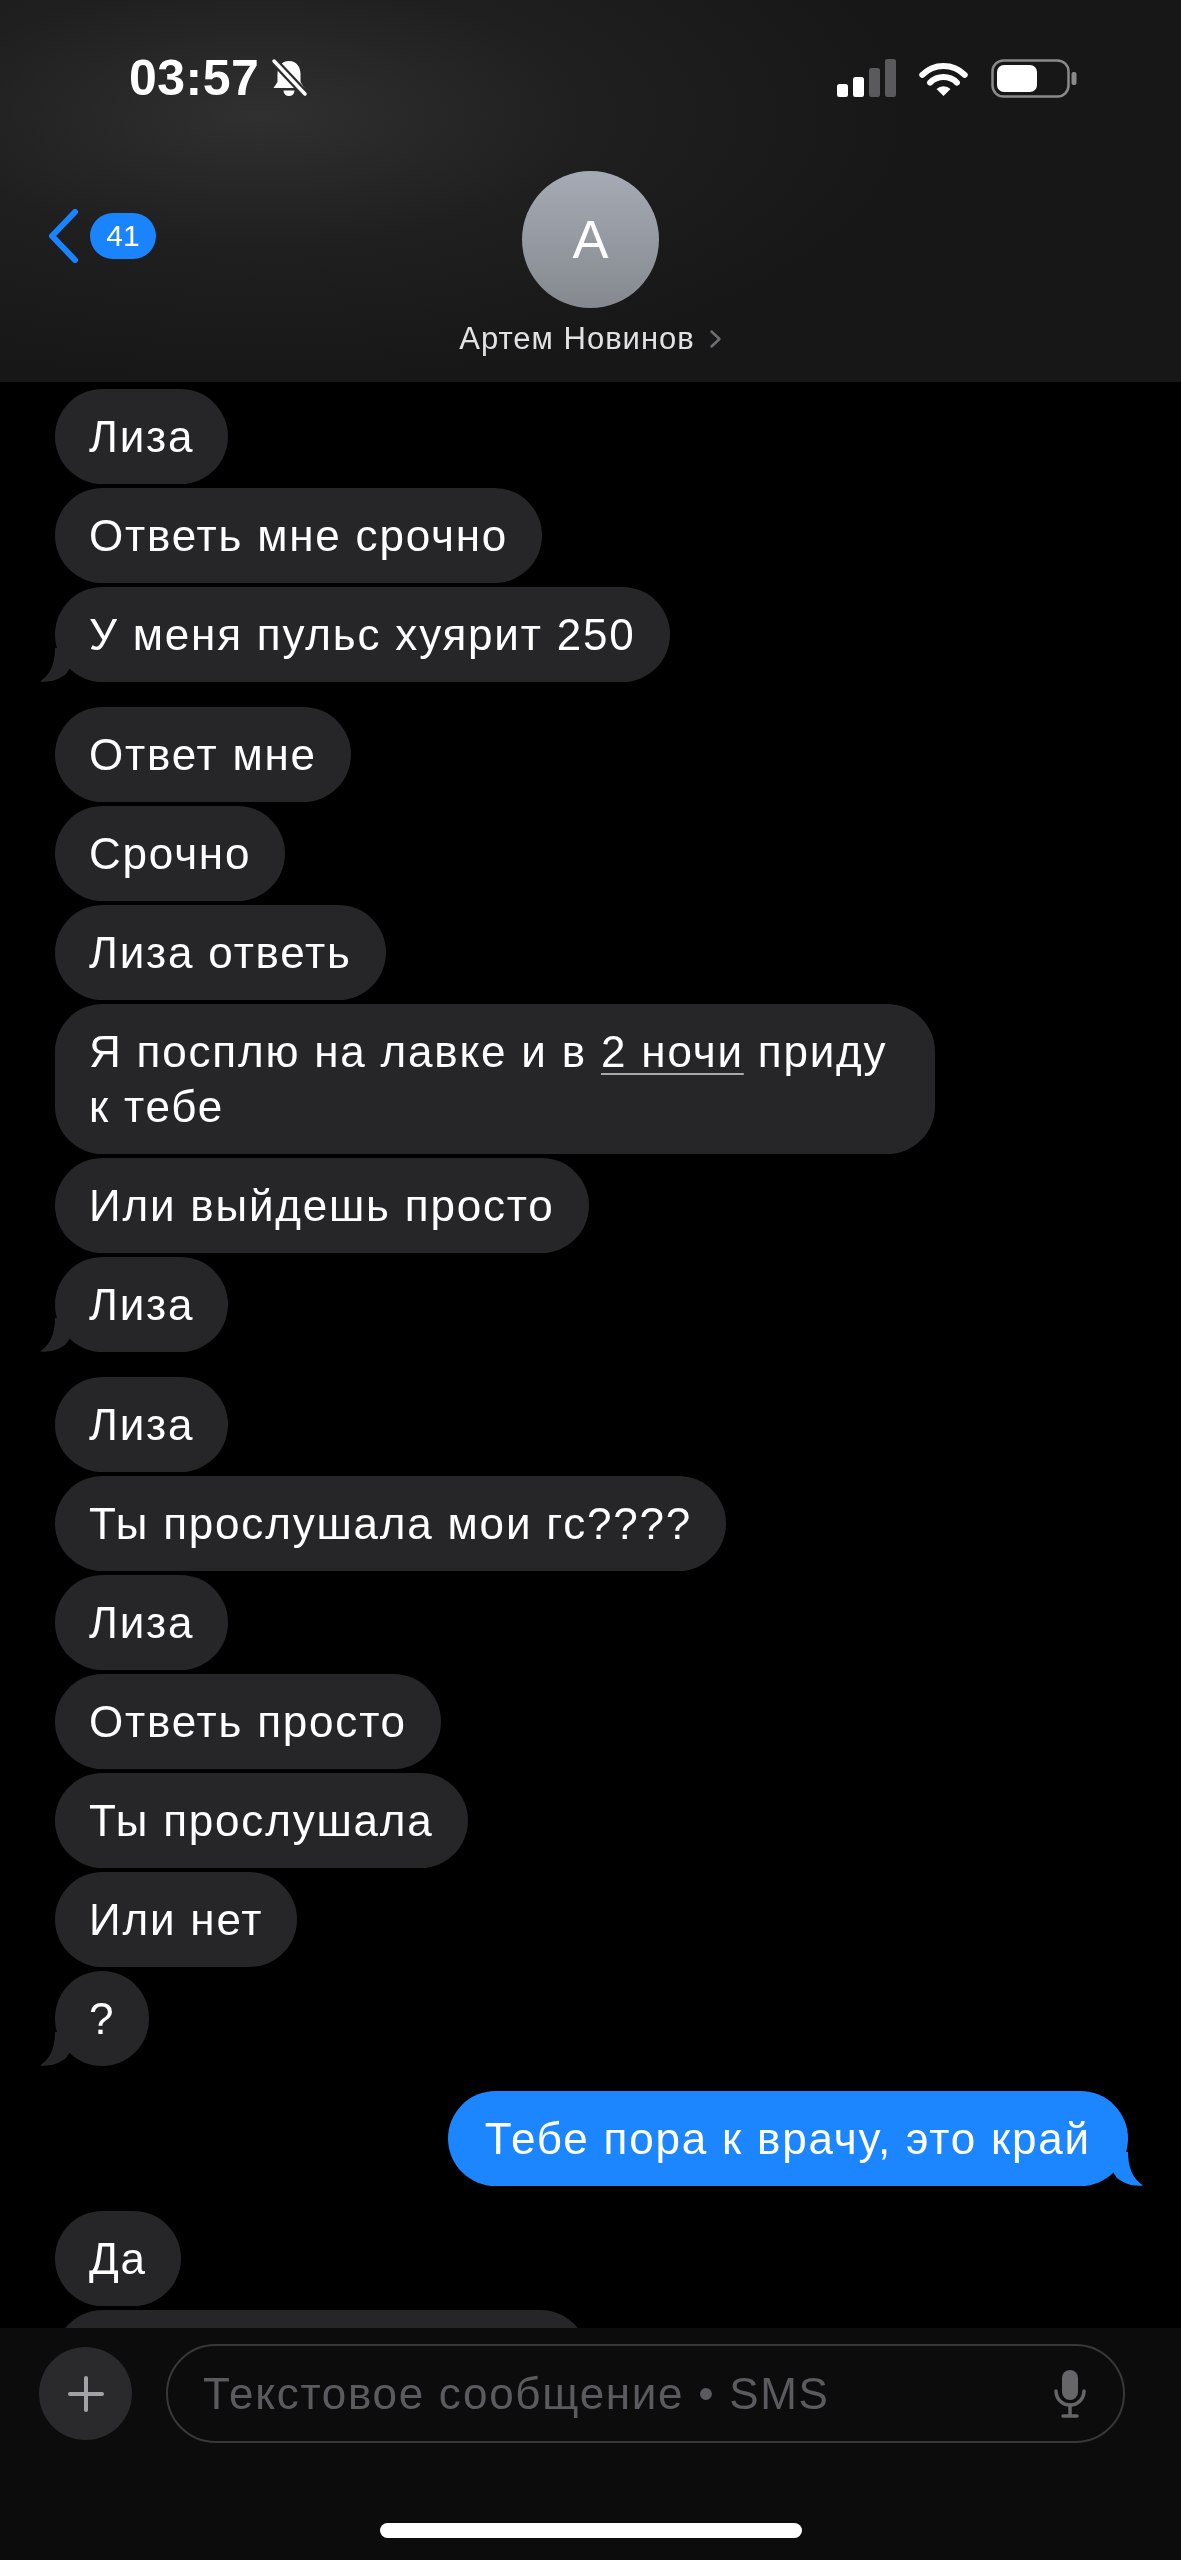 The image size is (1181, 2560). I want to click on message-text: Да, so click(118, 2259).